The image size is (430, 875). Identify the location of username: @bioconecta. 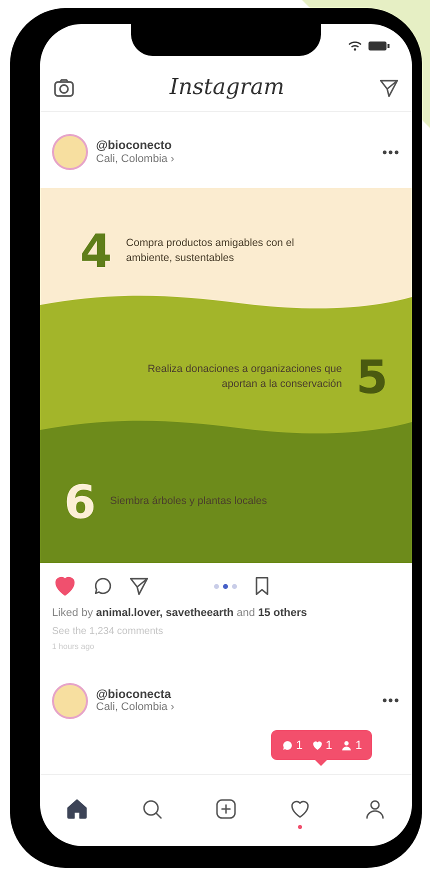
(135, 694).